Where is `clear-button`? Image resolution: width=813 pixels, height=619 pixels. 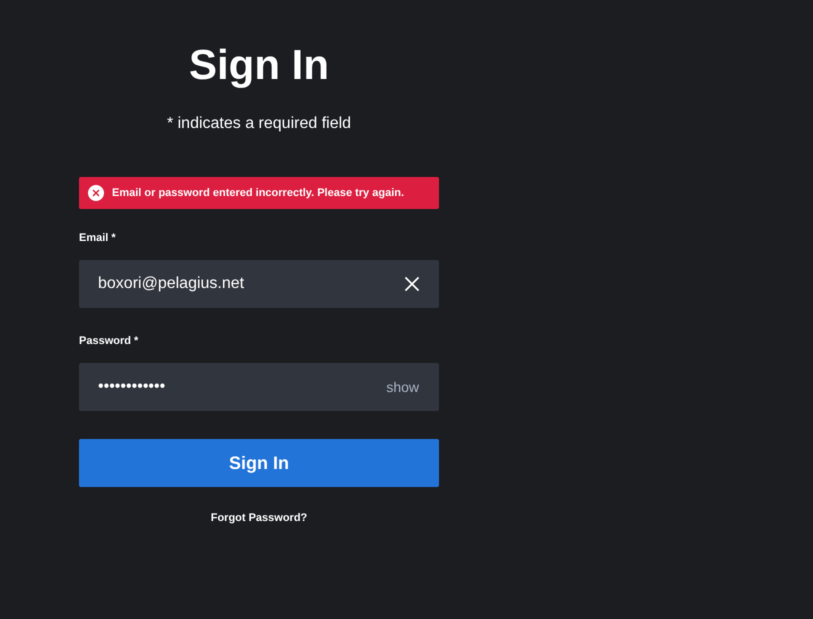 clear-button is located at coordinates (412, 284).